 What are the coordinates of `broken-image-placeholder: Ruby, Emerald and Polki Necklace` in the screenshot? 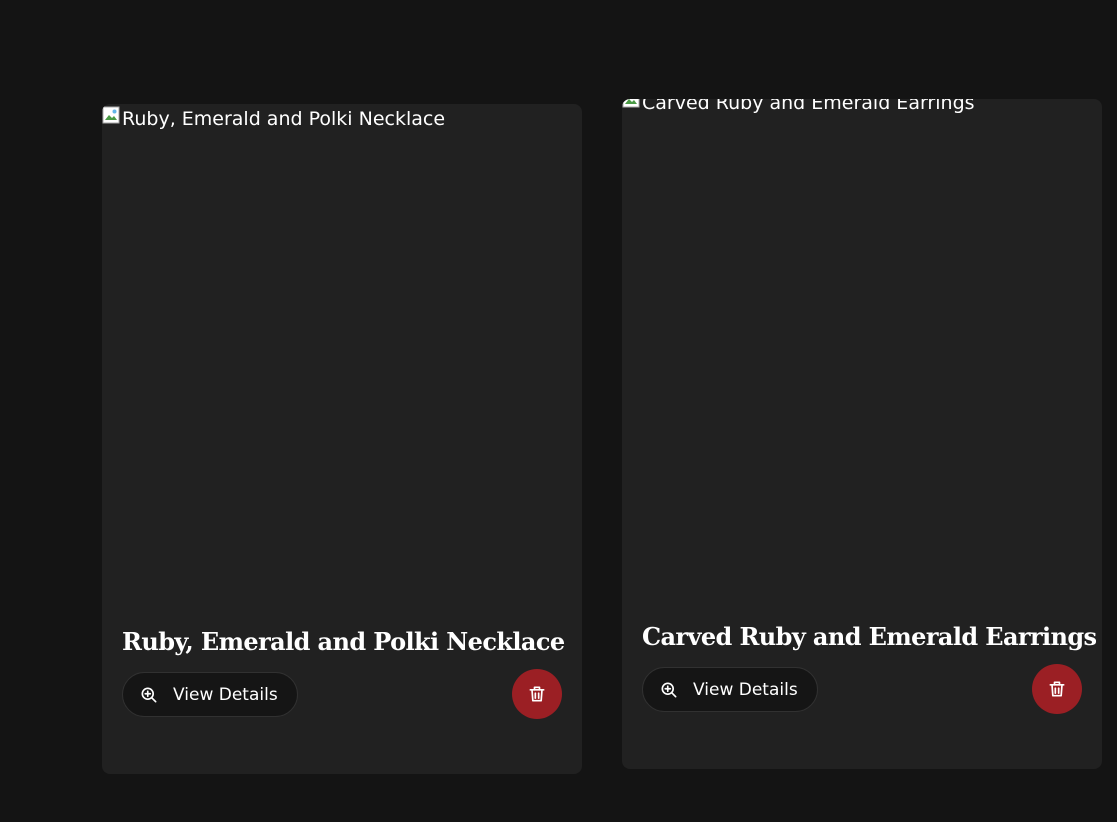 It's located at (342, 119).